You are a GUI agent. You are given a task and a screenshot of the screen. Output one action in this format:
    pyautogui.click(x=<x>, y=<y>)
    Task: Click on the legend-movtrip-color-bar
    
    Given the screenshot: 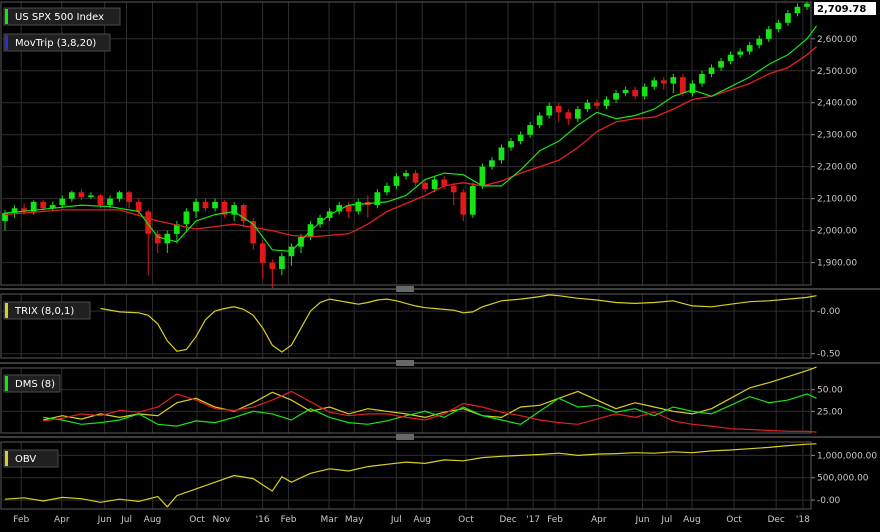 What is the action you would take?
    pyautogui.click(x=6, y=42)
    